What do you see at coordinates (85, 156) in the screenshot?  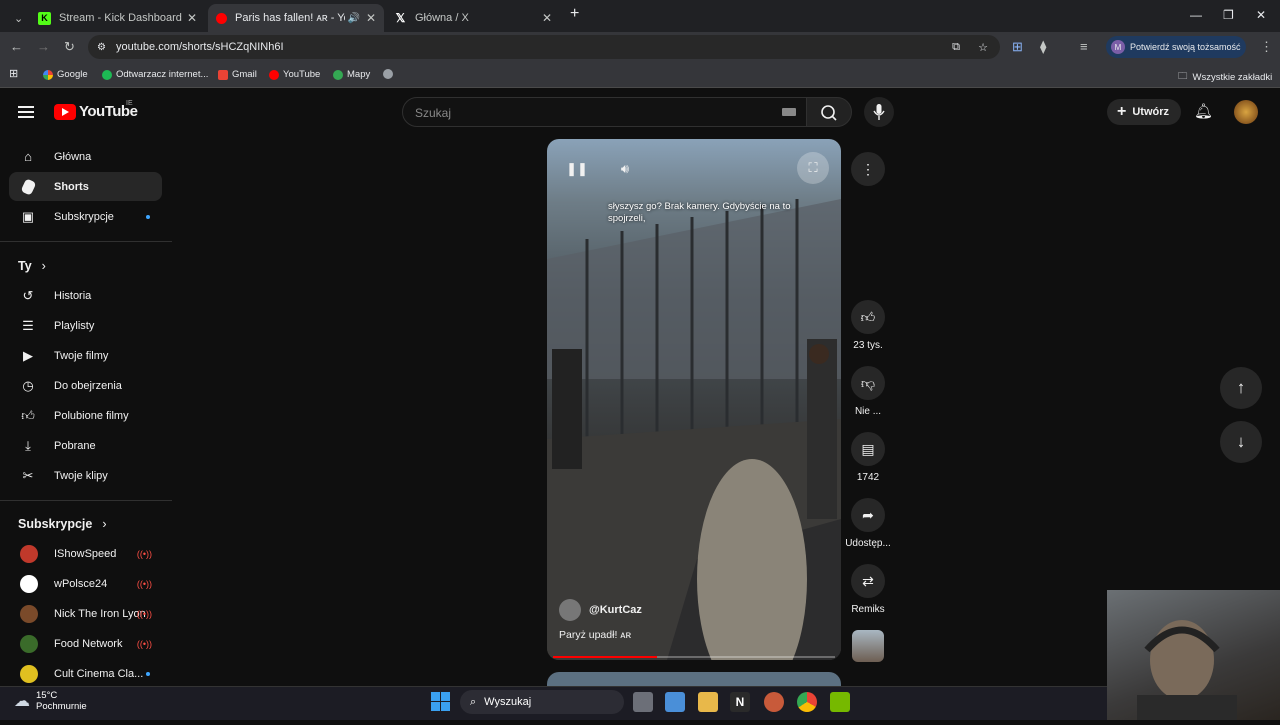 I see `sidebar-item-home: ⌂ Główna` at bounding box center [85, 156].